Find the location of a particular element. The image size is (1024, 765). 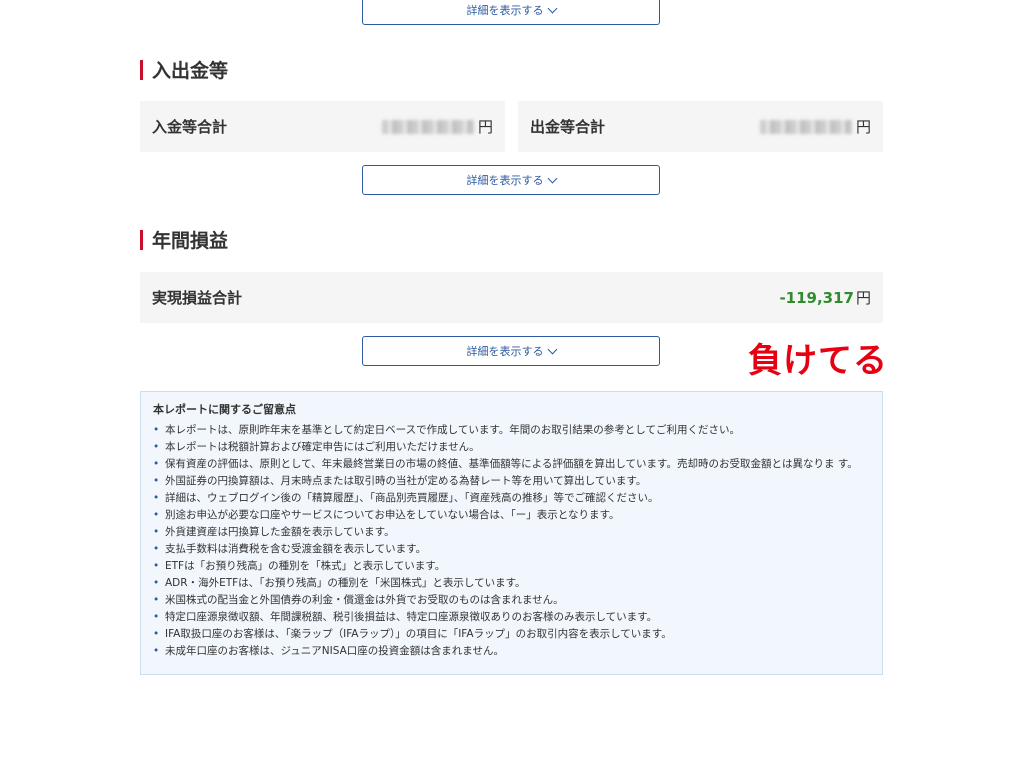

withdrawal-total-value: 円 is located at coordinates (815, 126).